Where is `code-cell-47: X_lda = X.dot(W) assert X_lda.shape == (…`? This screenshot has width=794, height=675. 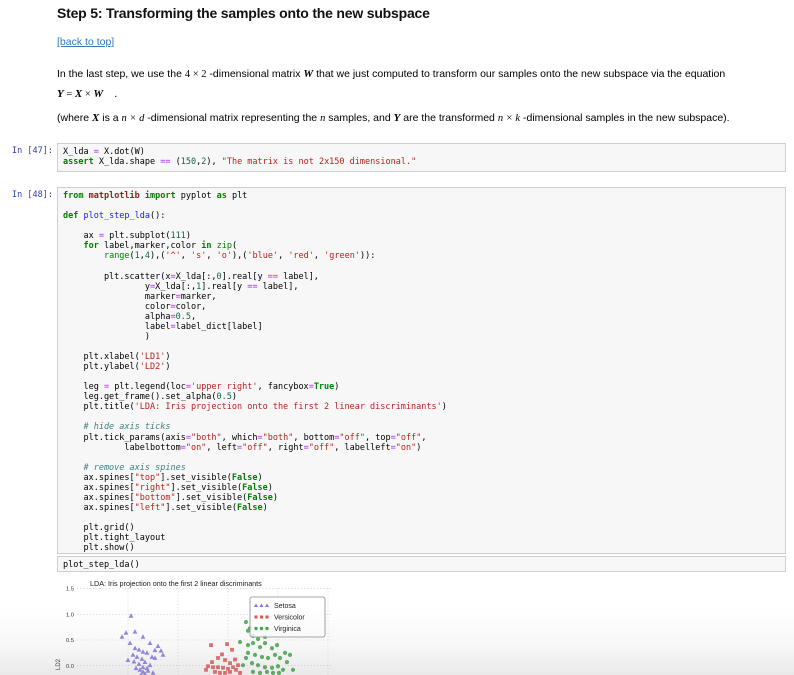
code-cell-47: X_lda = X.dot(W) assert X_lda.shape == (… is located at coordinates (421, 157).